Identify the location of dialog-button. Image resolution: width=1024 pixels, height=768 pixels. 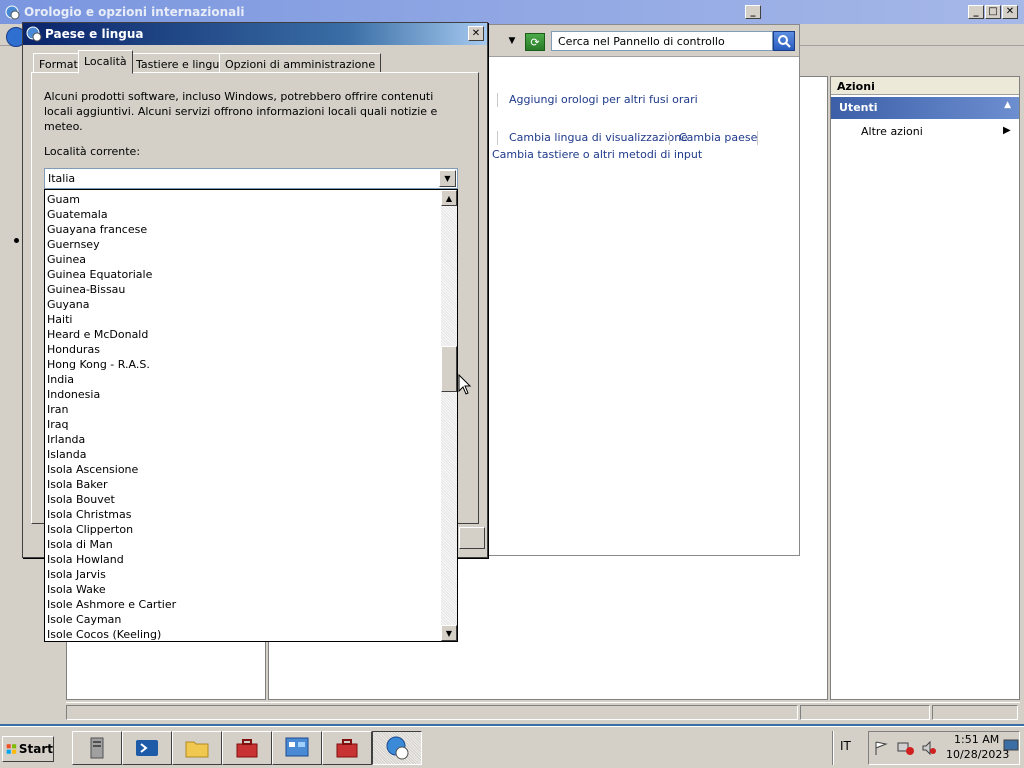
(472, 538).